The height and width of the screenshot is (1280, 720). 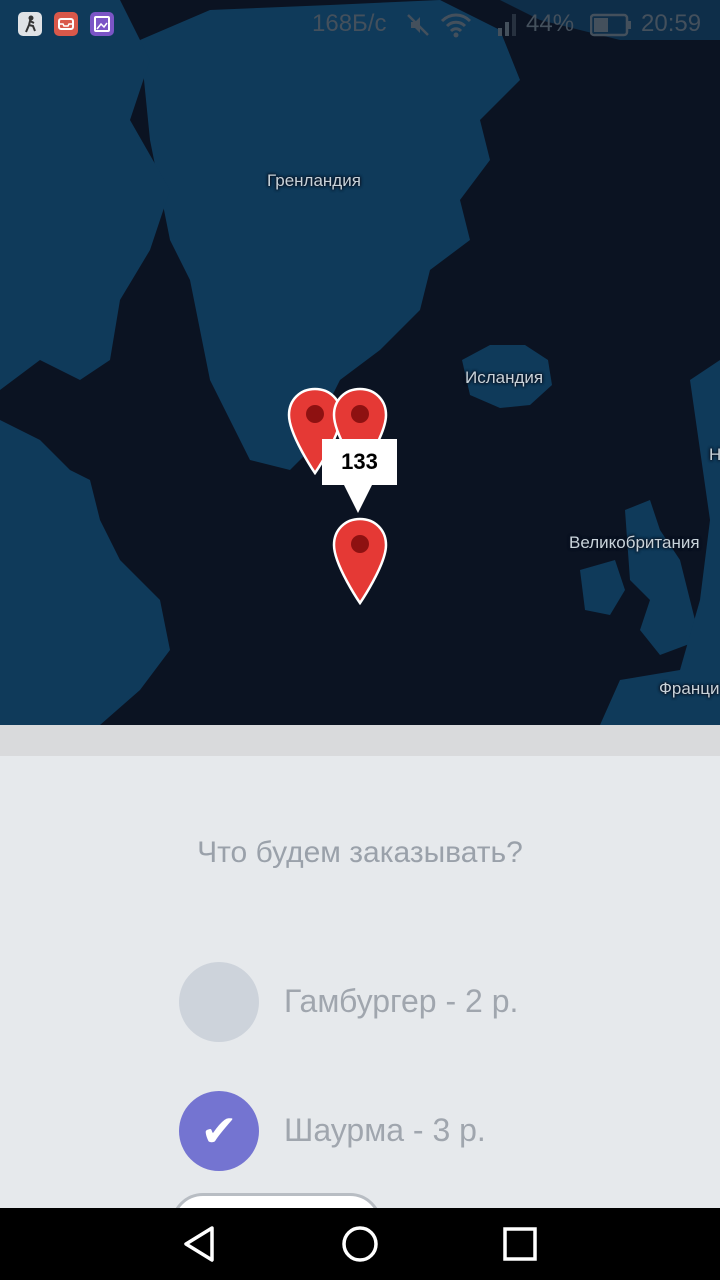 What do you see at coordinates (360, 740) in the screenshot?
I see `panel-divider` at bounding box center [360, 740].